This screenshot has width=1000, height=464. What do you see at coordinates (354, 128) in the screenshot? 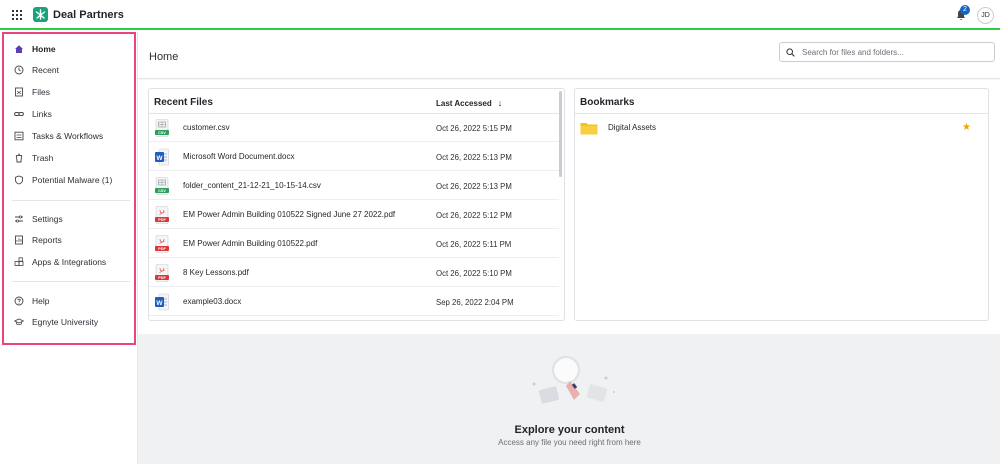
I see `table-row: CSV customer.csv Oct 26, 2022 5:15 PM` at bounding box center [354, 128].